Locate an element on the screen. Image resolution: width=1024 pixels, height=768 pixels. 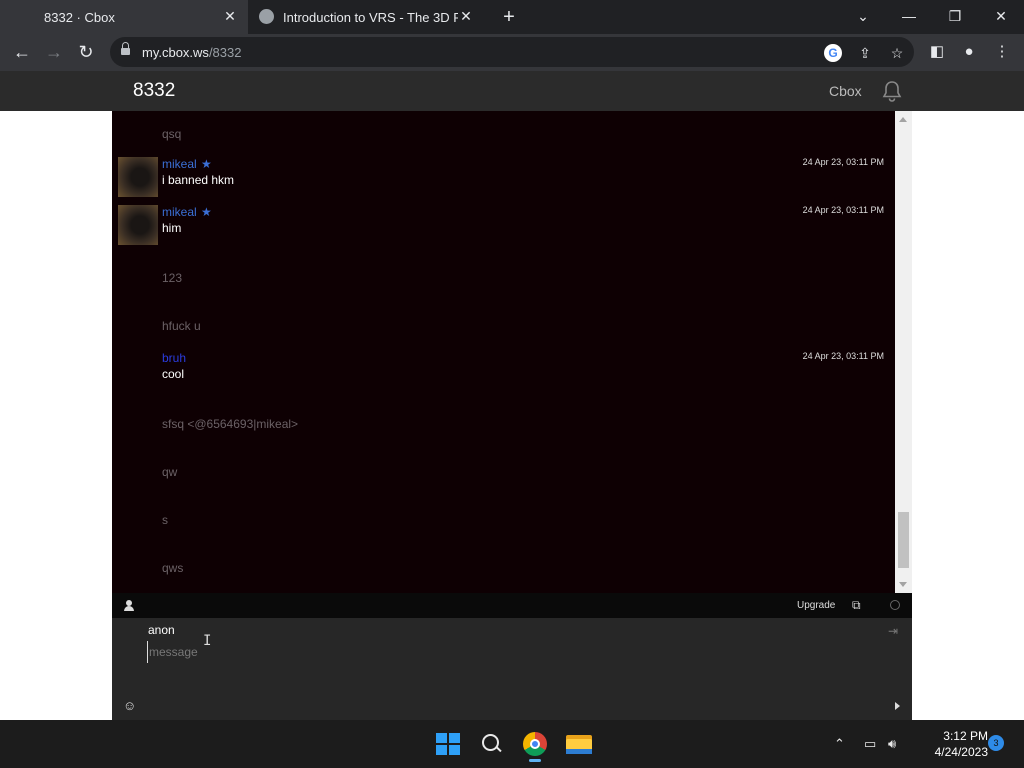
popout-icon: ⧉ is located at coordinates (856, 605).